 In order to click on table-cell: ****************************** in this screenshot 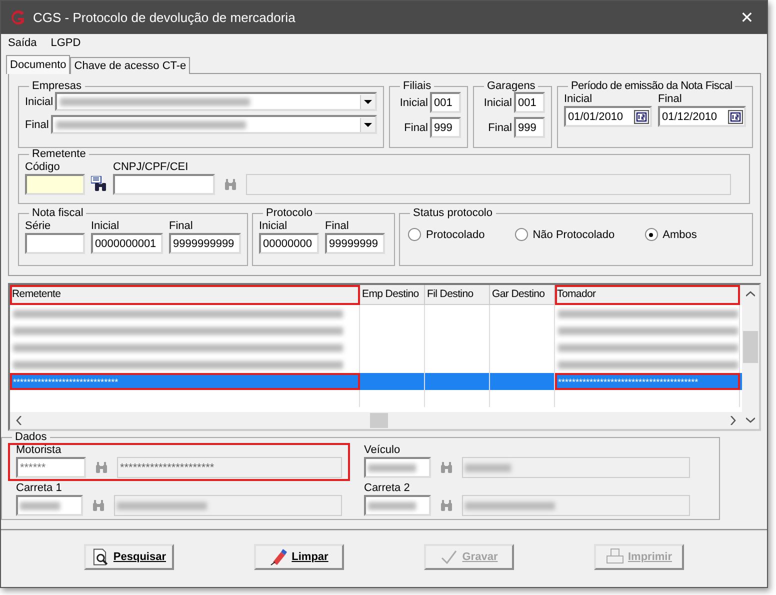, I will do `click(65, 381)`.